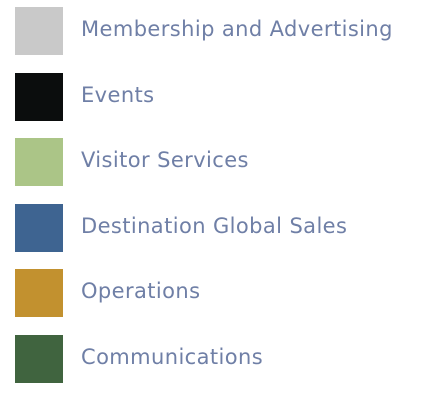 Image resolution: width=439 pixels, height=399 pixels. What do you see at coordinates (172, 357) in the screenshot?
I see `legend-label: Communications` at bounding box center [172, 357].